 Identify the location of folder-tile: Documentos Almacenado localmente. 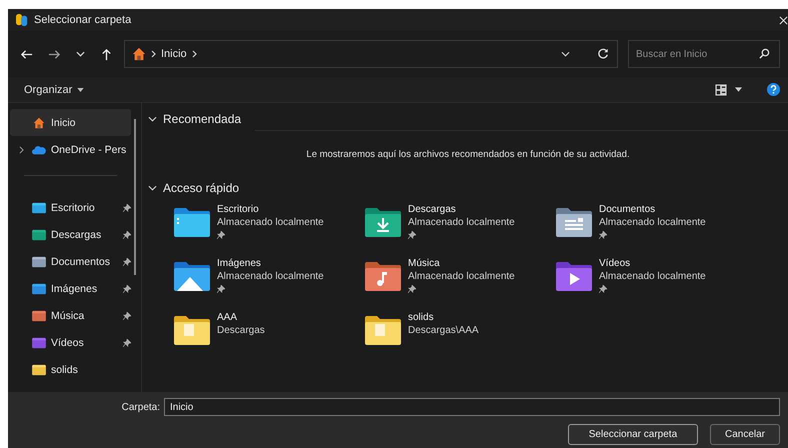
(656, 224).